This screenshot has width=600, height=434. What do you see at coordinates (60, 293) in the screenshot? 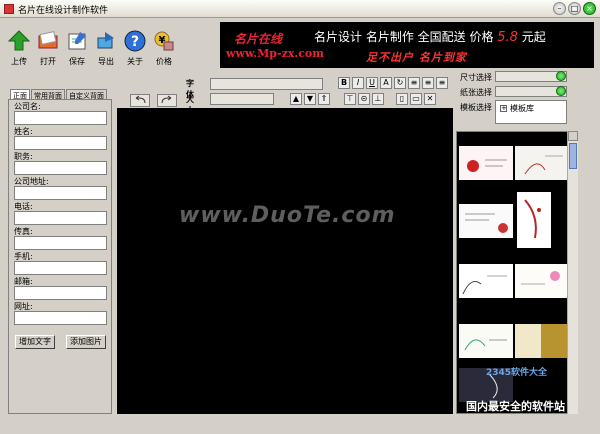
I see `email-input` at bounding box center [60, 293].